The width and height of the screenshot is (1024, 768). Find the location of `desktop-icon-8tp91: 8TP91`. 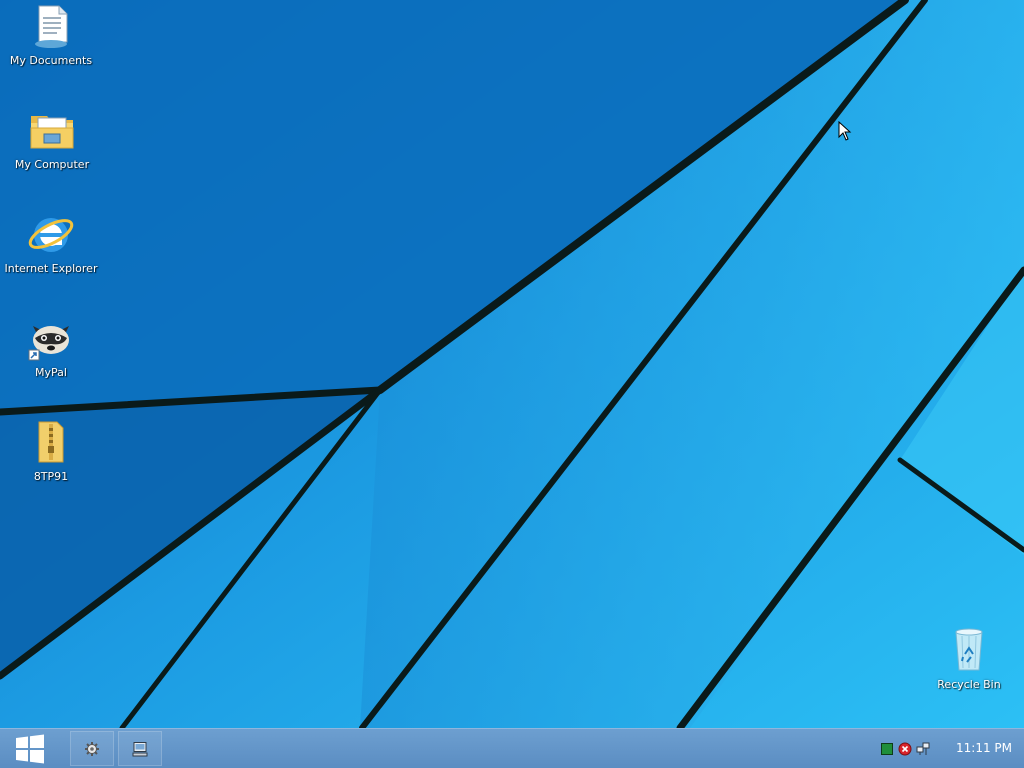

desktop-icon-8tp91: 8TP91 is located at coordinates (51, 450).